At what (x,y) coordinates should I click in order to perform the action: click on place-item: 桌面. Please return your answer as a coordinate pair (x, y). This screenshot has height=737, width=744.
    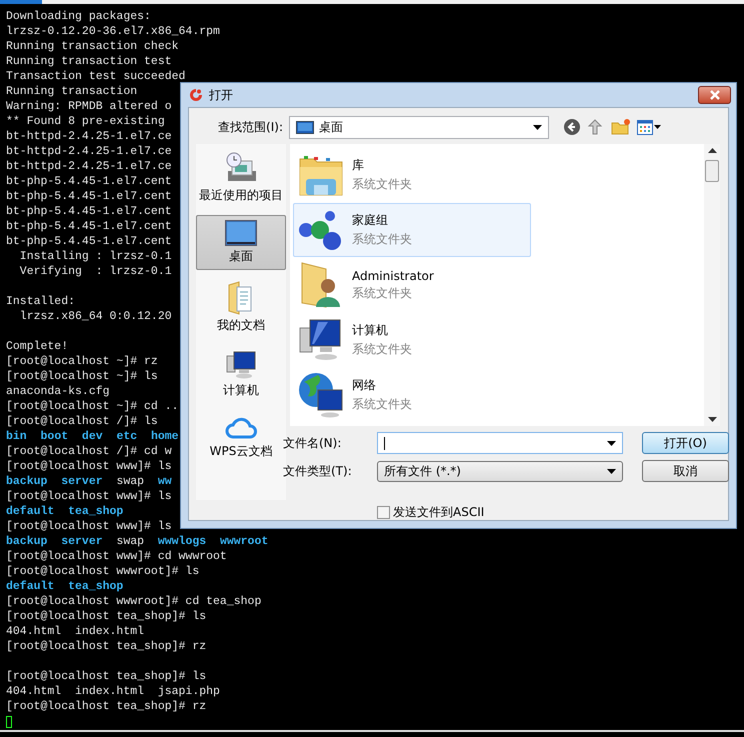
    Looking at the image, I should click on (241, 242).